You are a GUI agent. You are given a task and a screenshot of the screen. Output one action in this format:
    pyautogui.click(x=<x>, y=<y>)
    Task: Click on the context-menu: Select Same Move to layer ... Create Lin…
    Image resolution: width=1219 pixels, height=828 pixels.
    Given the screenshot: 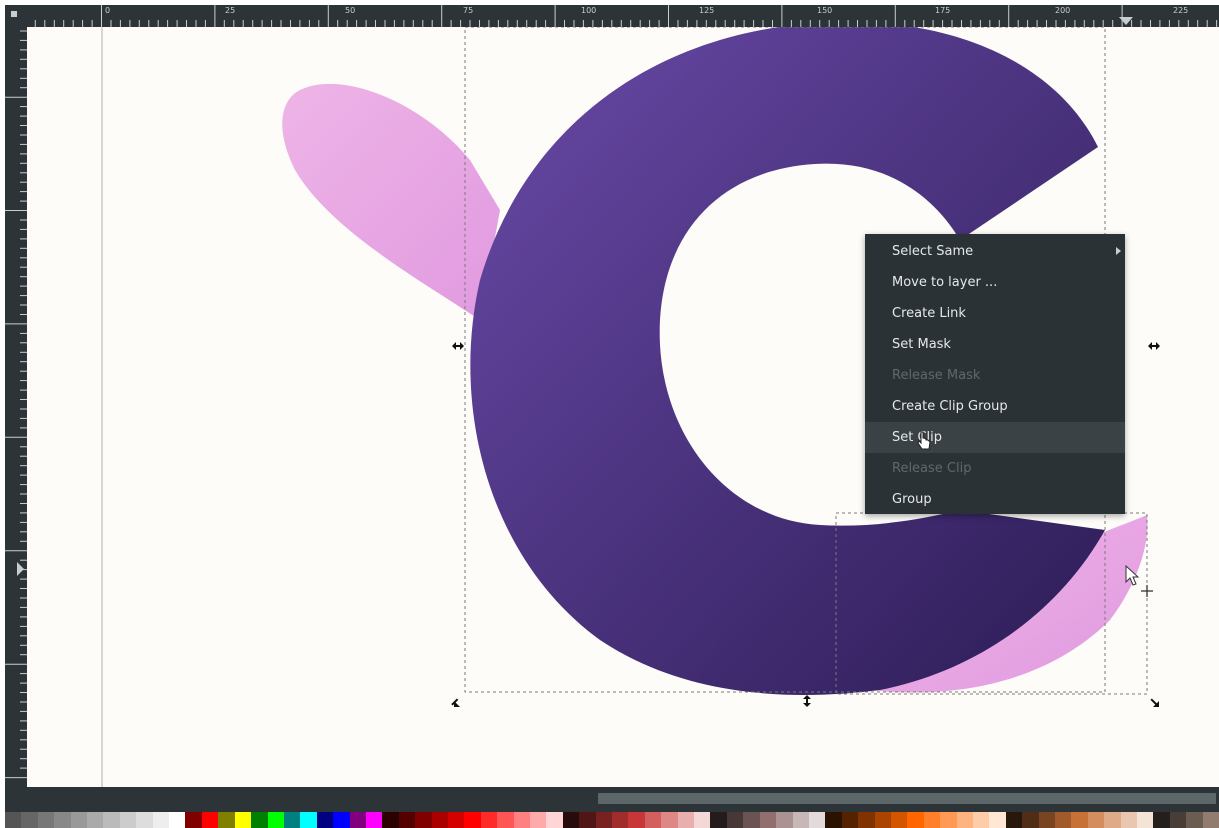 What is the action you would take?
    pyautogui.click(x=995, y=374)
    